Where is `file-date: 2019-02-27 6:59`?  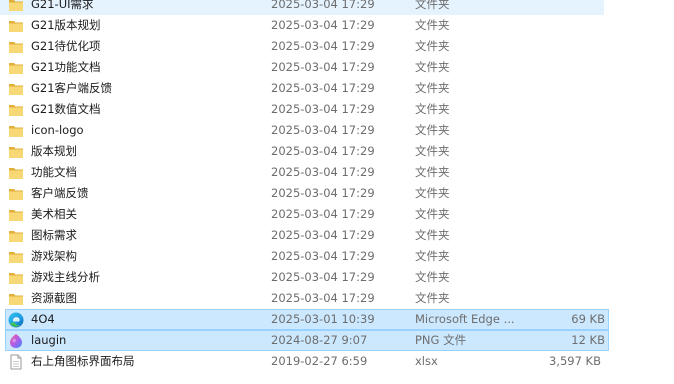
file-date: 2019-02-27 6:59 is located at coordinates (319, 361).